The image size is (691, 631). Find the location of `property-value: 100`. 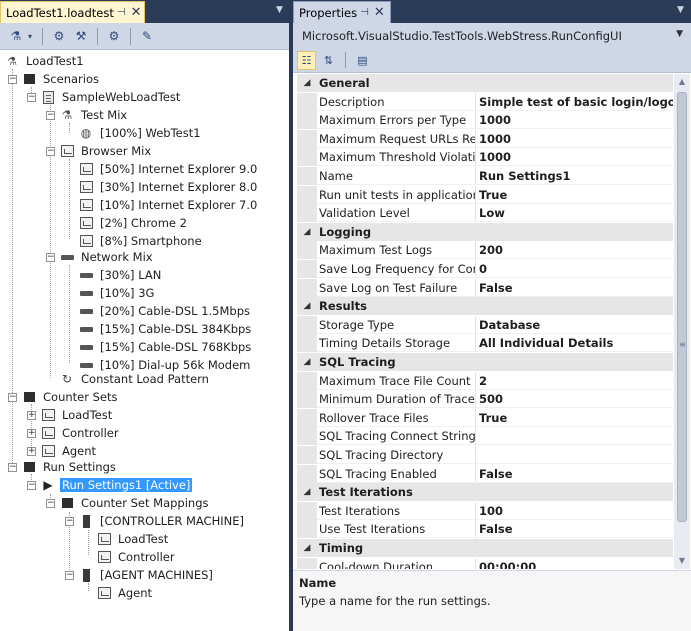

property-value: 100 is located at coordinates (574, 510).